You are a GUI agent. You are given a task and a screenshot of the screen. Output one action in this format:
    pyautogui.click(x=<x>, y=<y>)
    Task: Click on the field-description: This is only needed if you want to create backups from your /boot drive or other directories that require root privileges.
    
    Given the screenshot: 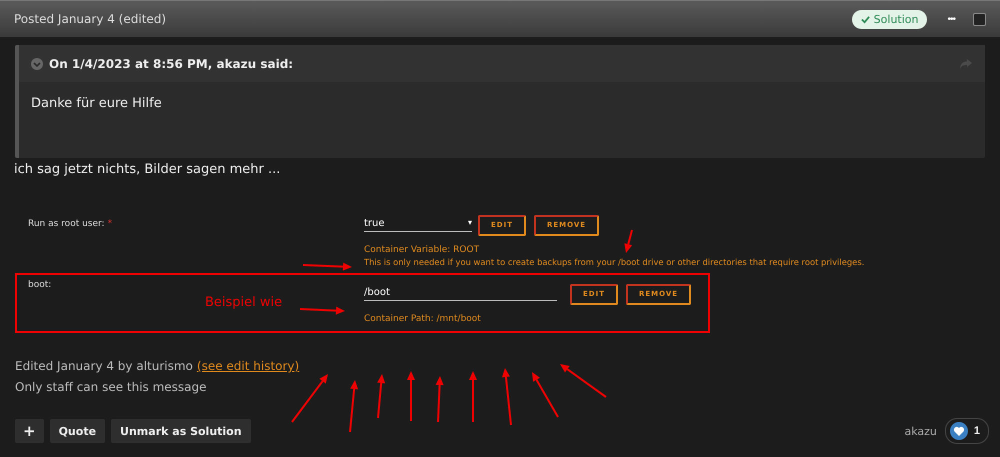 What is the action you would take?
    pyautogui.click(x=614, y=262)
    